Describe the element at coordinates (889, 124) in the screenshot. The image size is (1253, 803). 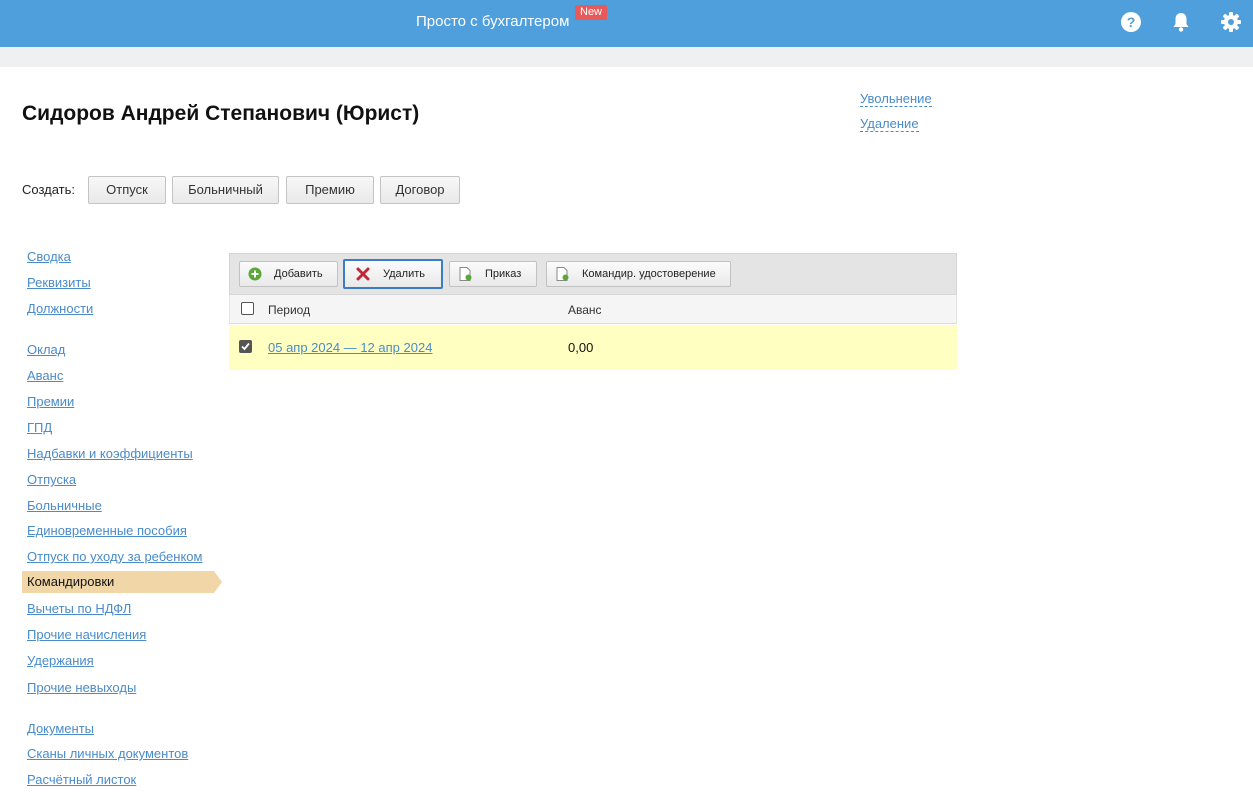
I see `delete-employee-link: Удаление` at that location.